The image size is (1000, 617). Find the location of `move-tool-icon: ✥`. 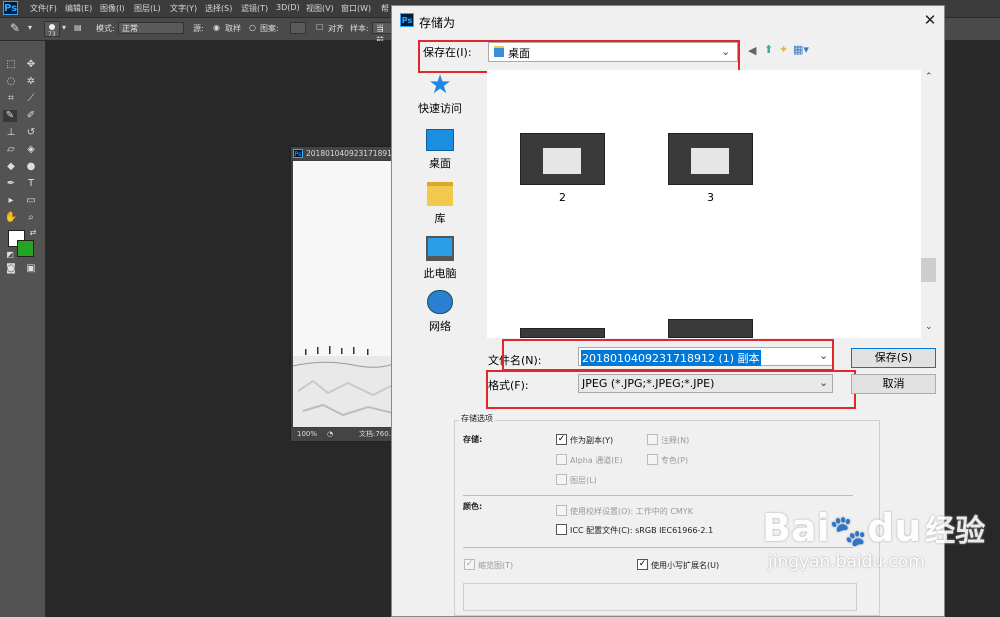

move-tool-icon: ✥ is located at coordinates (31, 65).